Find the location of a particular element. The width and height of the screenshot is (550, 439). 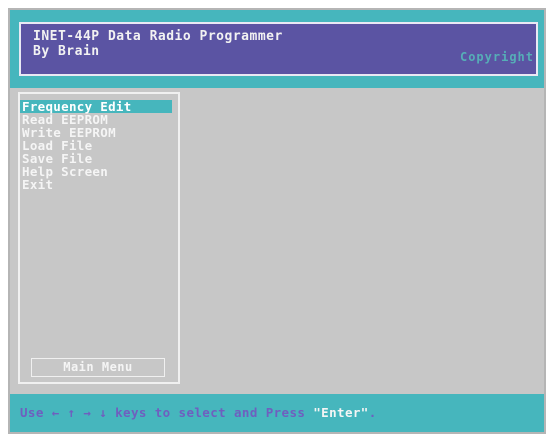

app-title: INET-44P Data Radio Programmer is located at coordinates (158, 36).